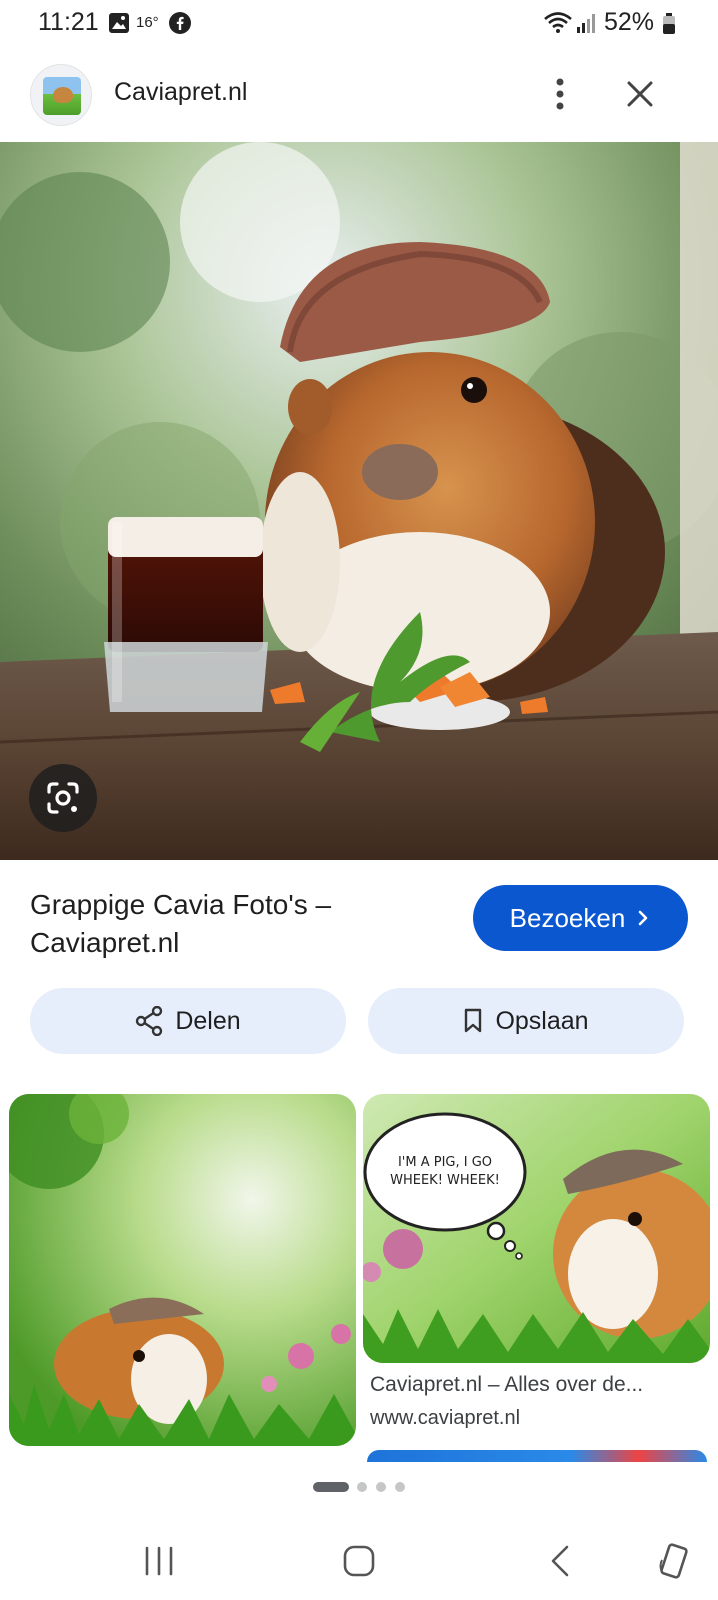 The image size is (718, 1600). Describe the element at coordinates (567, 917) in the screenshot. I see `visit-button-label: Bezoeken` at that location.